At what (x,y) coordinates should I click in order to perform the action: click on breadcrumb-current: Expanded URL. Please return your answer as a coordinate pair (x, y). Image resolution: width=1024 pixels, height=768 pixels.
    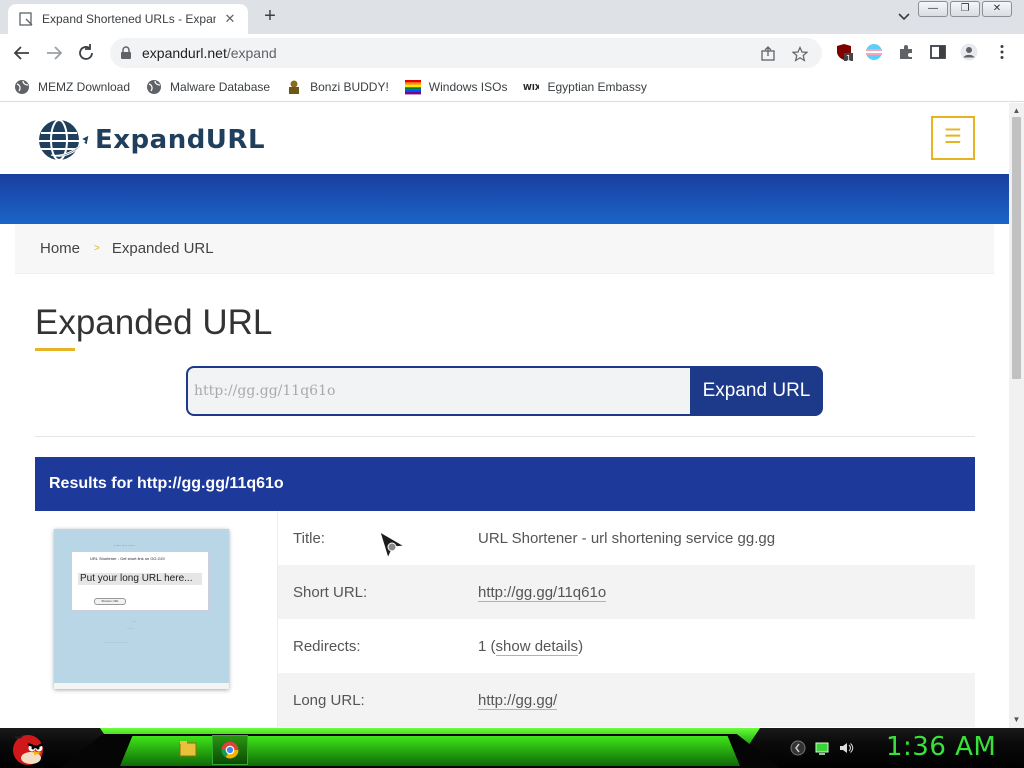
    Looking at the image, I should click on (162, 248).